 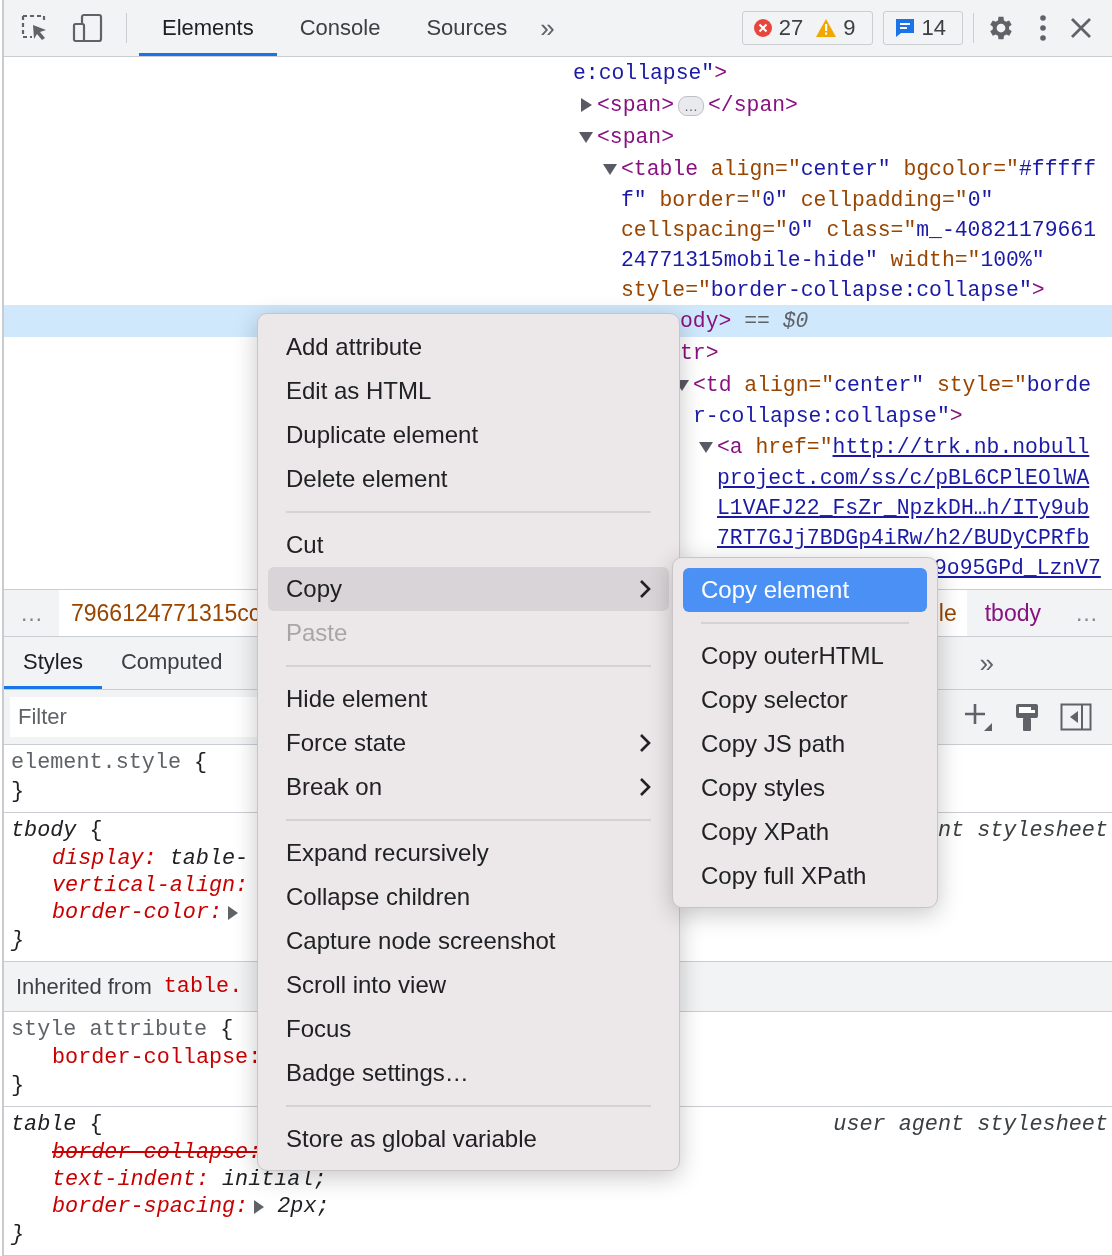 What do you see at coordinates (303, 1206) in the screenshot?
I see `property-value: 2px;` at bounding box center [303, 1206].